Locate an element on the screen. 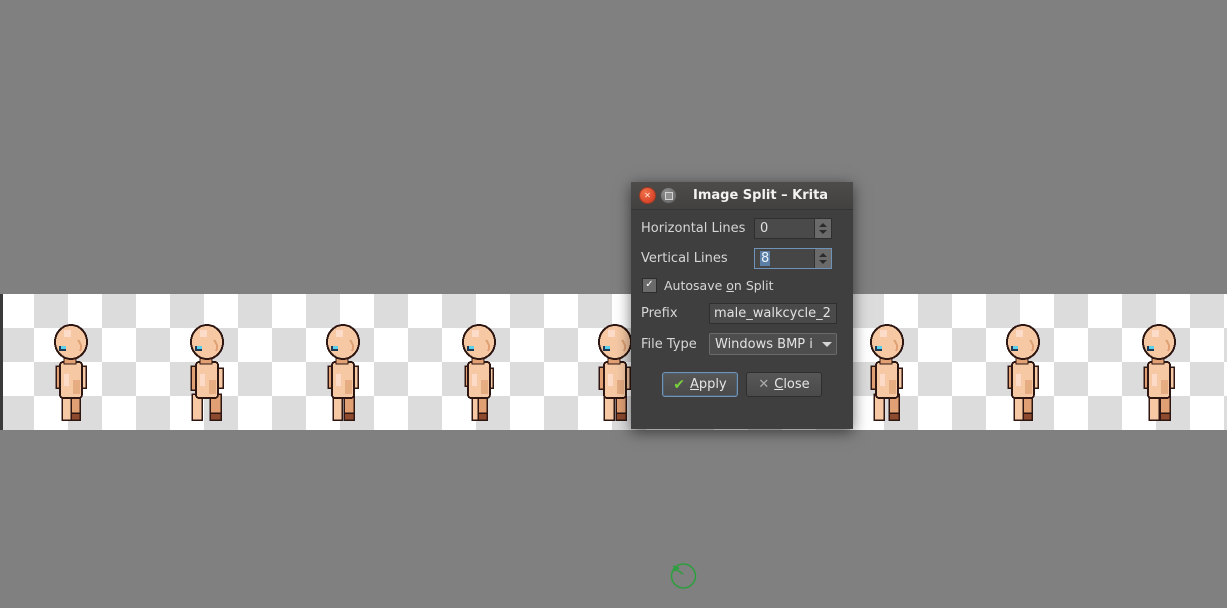  apply-button-label: Apply is located at coordinates (708, 384).